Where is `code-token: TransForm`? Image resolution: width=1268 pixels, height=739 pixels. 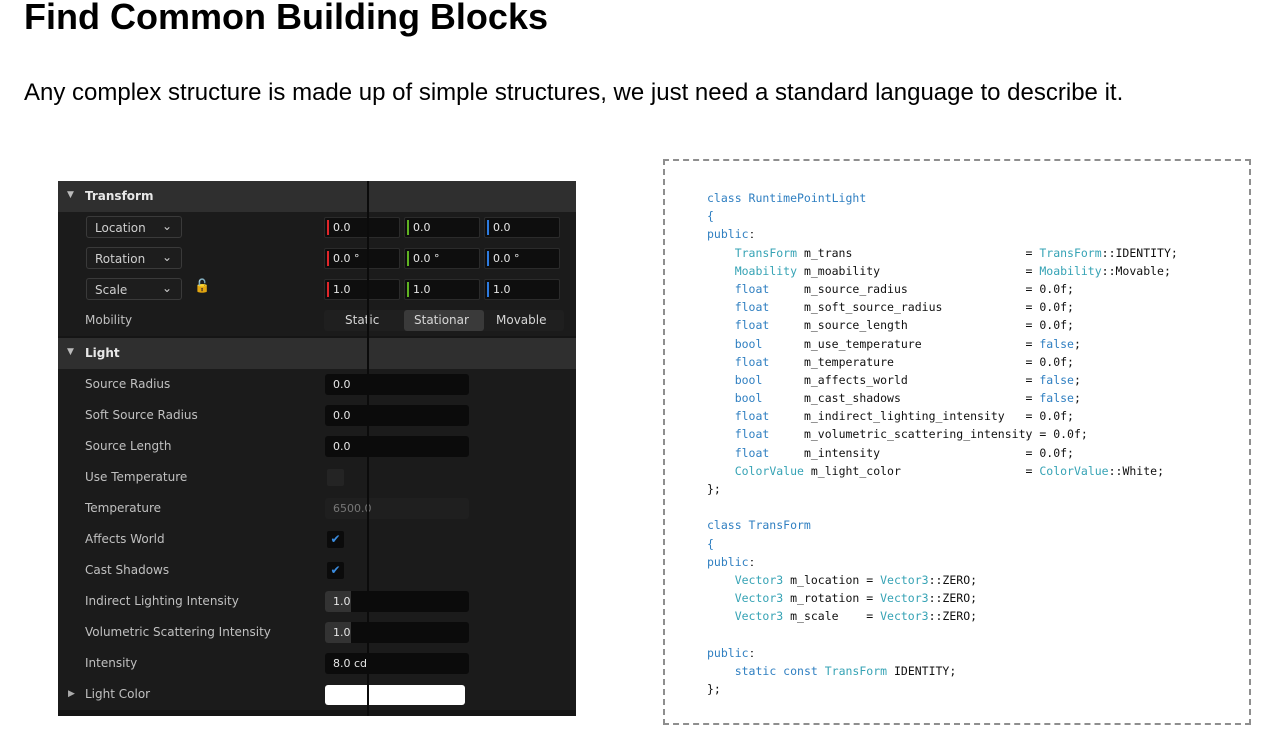 code-token: TransForm is located at coordinates (766, 252).